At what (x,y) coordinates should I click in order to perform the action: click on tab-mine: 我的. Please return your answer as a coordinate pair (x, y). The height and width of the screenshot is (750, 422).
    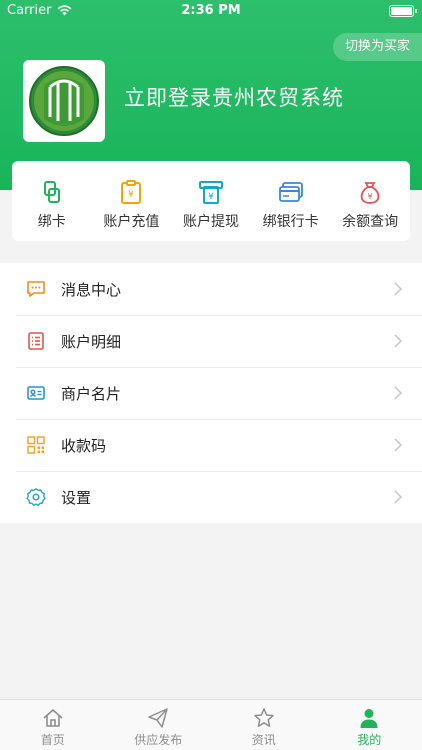
    Looking at the image, I should click on (369, 725).